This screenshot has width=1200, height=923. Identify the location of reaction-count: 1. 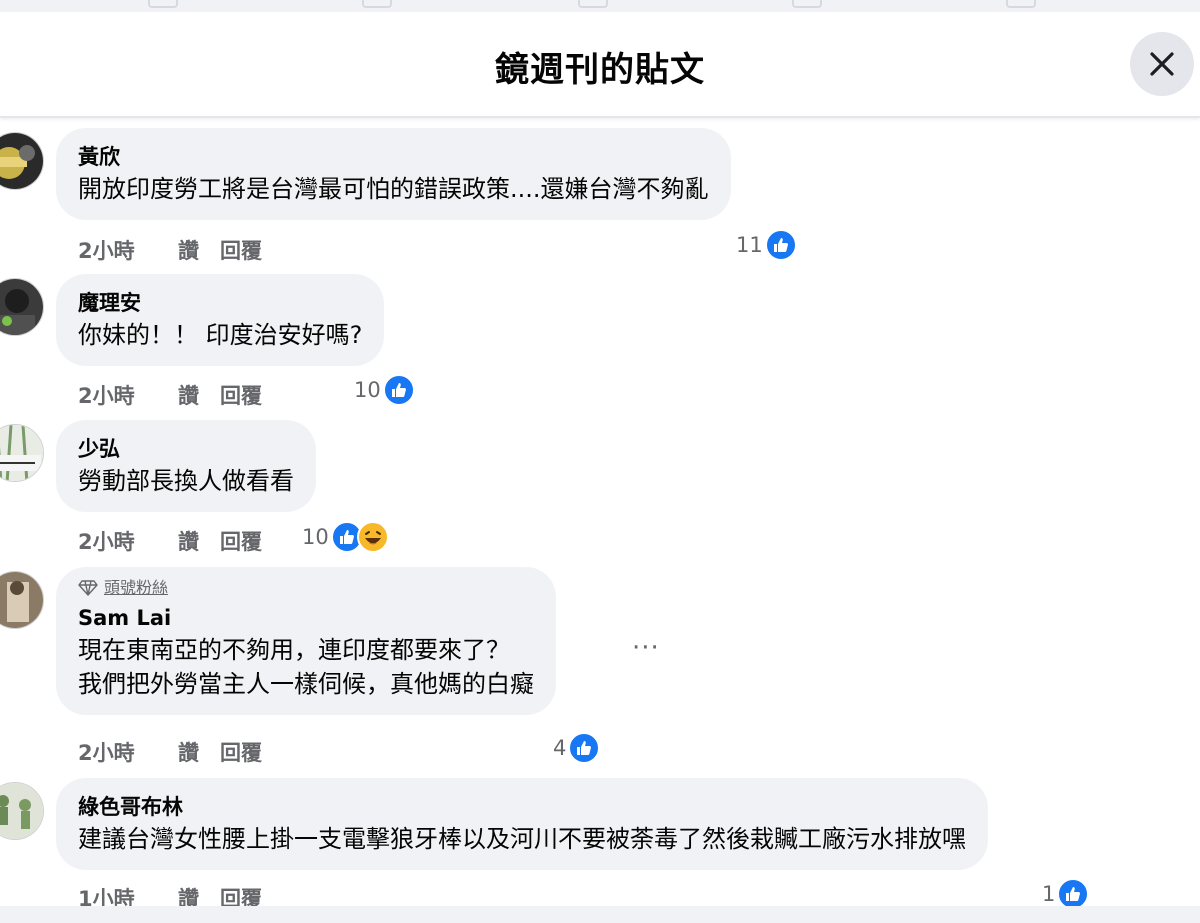
(1049, 894).